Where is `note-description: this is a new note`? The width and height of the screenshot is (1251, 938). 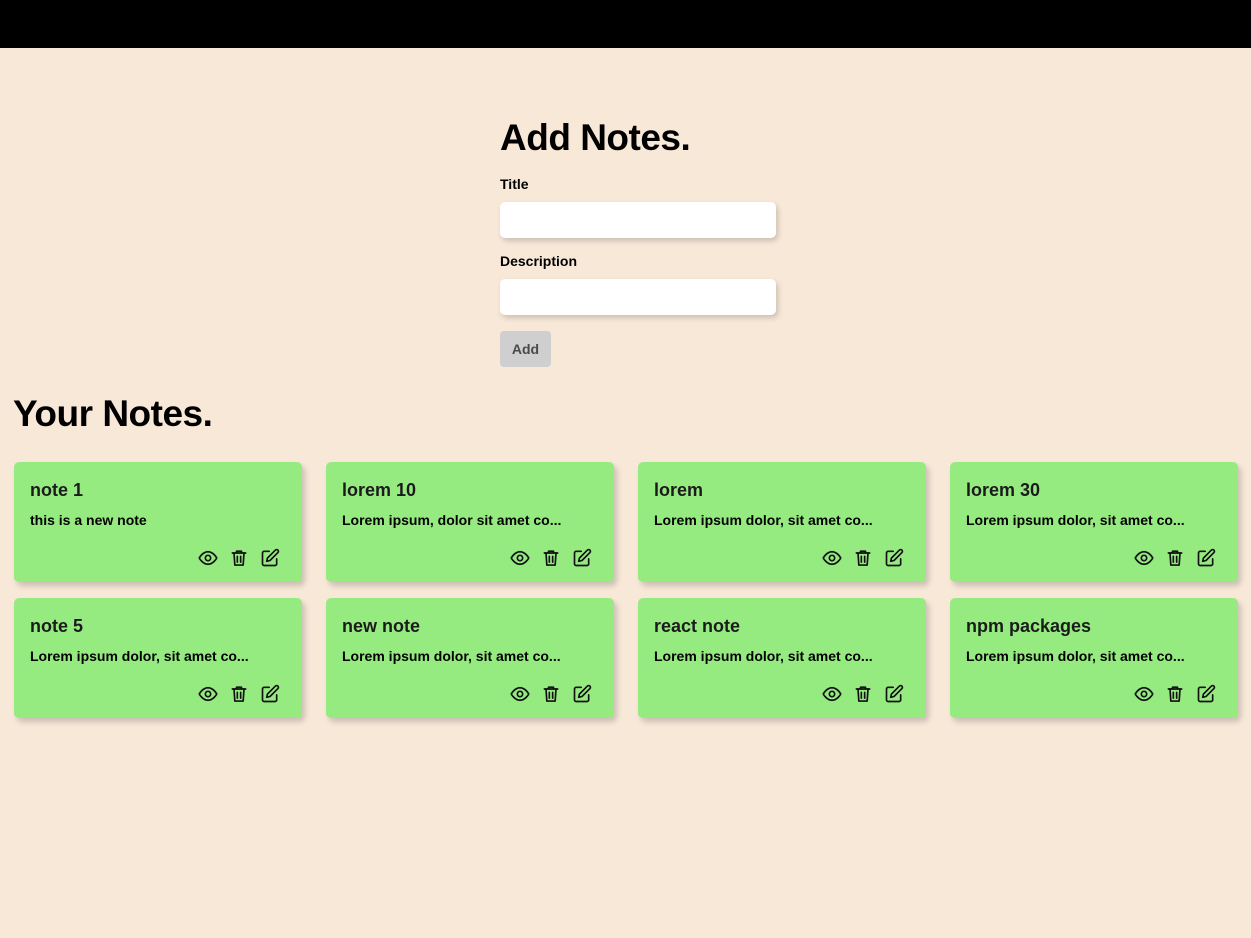 note-description: this is a new note is located at coordinates (88, 520).